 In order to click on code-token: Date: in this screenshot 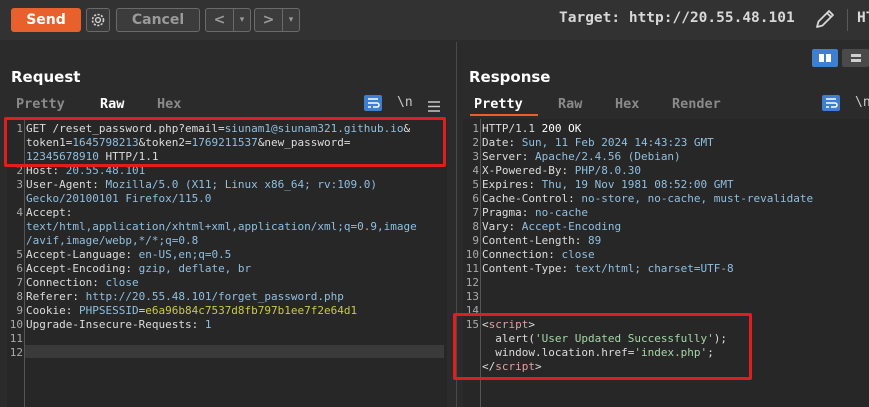, I will do `click(502, 142)`.